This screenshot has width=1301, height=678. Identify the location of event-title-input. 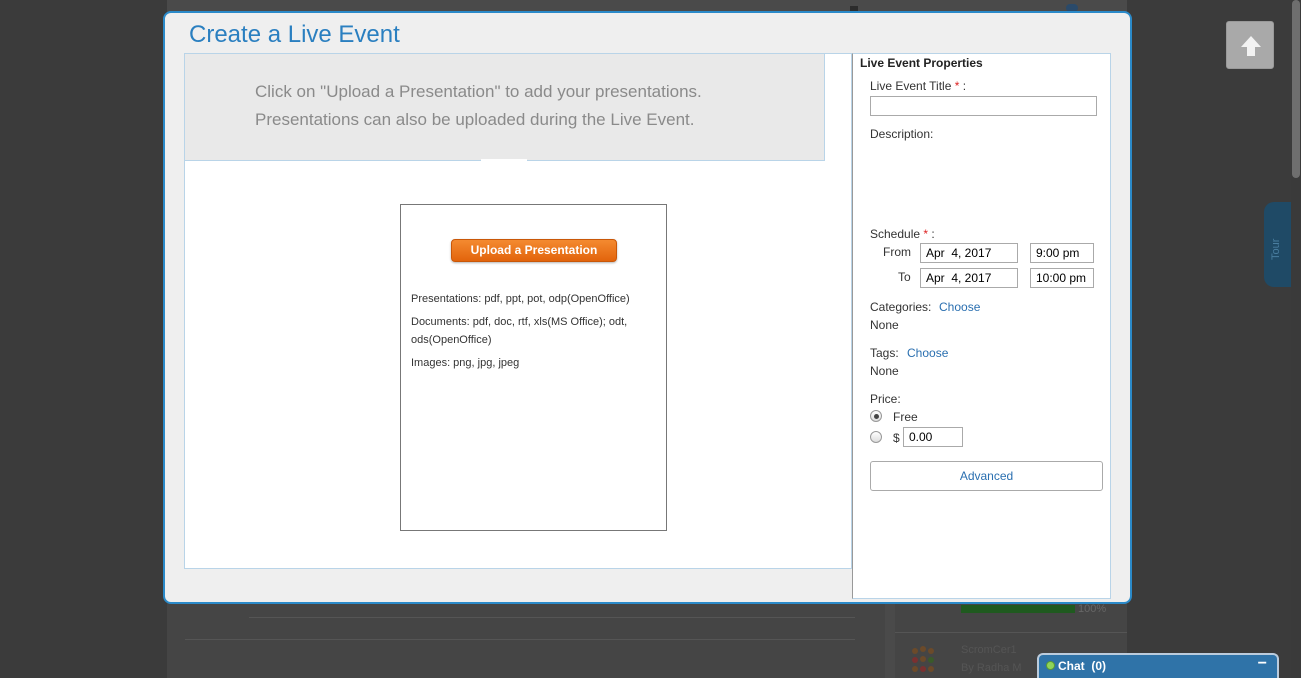
(983, 106).